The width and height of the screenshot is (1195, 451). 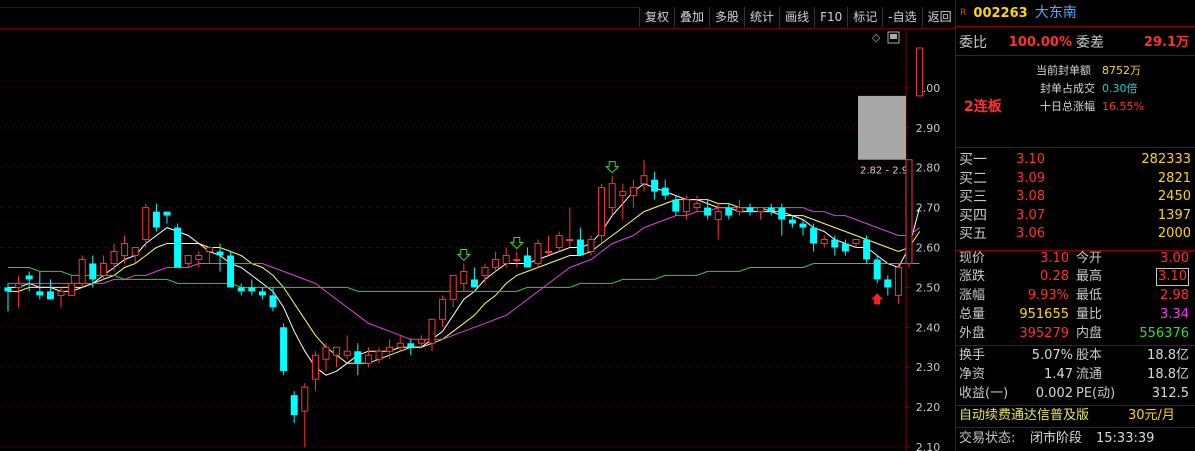 What do you see at coordinates (1075, 71) in the screenshot?
I see `seal-amount-row: 当前封单额 8752万` at bounding box center [1075, 71].